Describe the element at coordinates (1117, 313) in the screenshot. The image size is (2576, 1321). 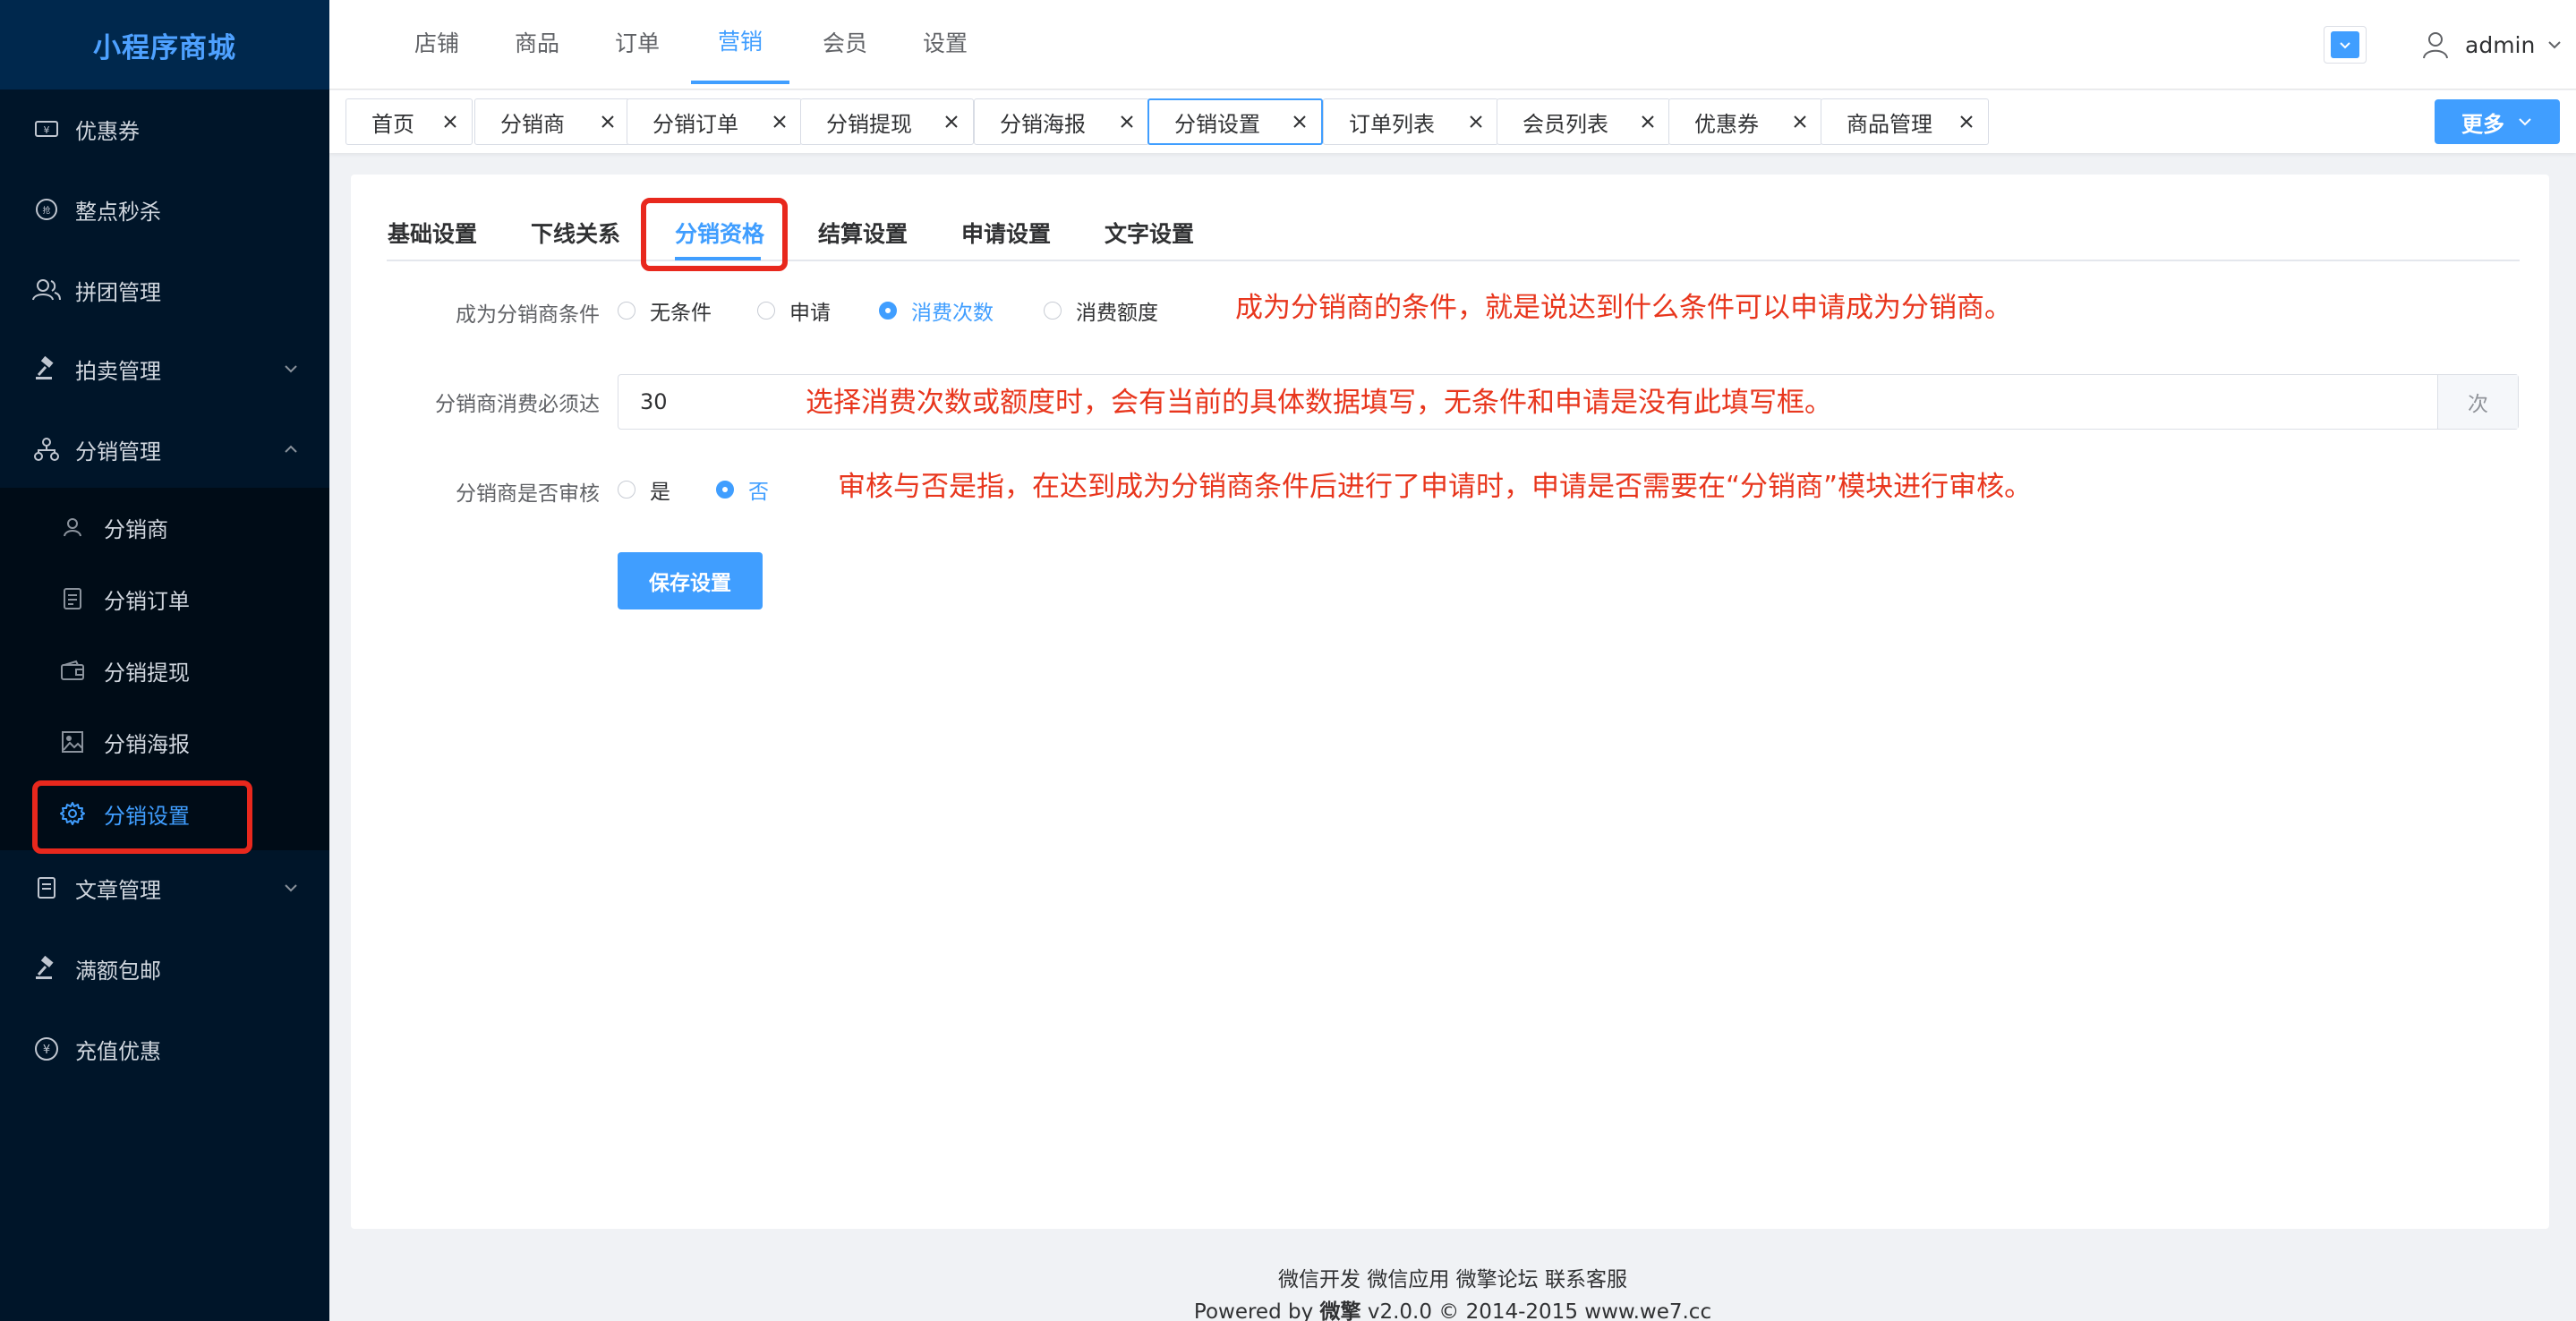
I see `radio-label: 消费额度` at that location.